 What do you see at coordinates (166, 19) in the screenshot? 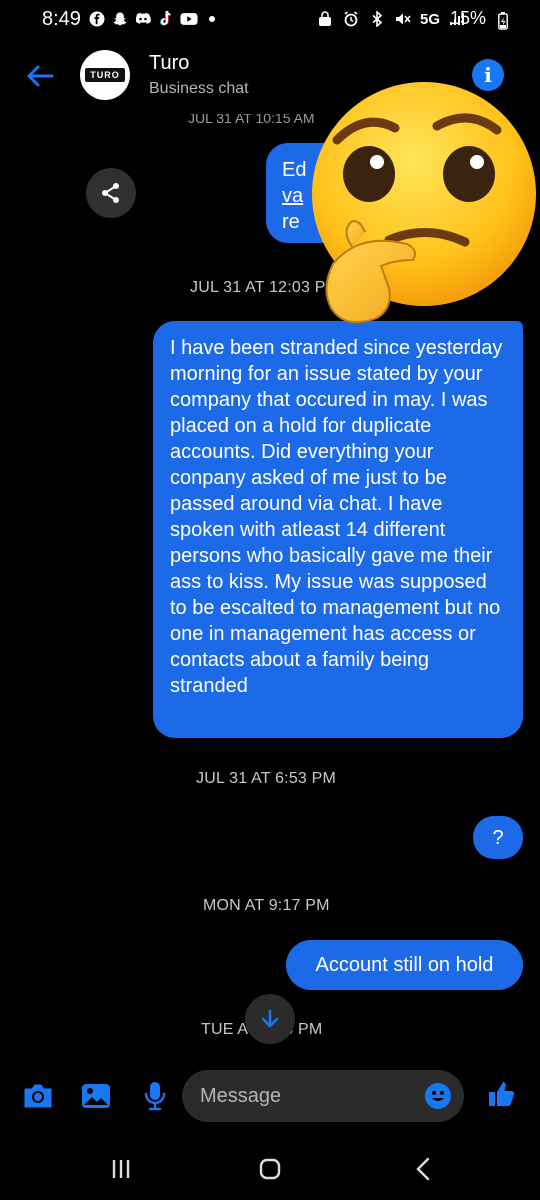
I see `tiktok-icon` at bounding box center [166, 19].